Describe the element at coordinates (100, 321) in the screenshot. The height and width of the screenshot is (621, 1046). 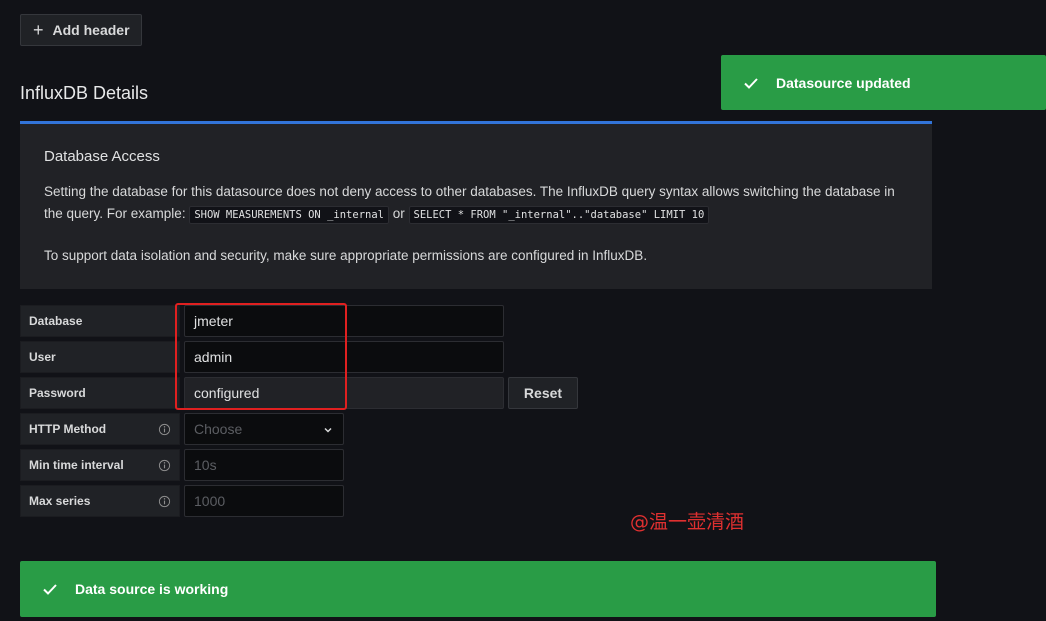
I see `database-label: Database` at that location.